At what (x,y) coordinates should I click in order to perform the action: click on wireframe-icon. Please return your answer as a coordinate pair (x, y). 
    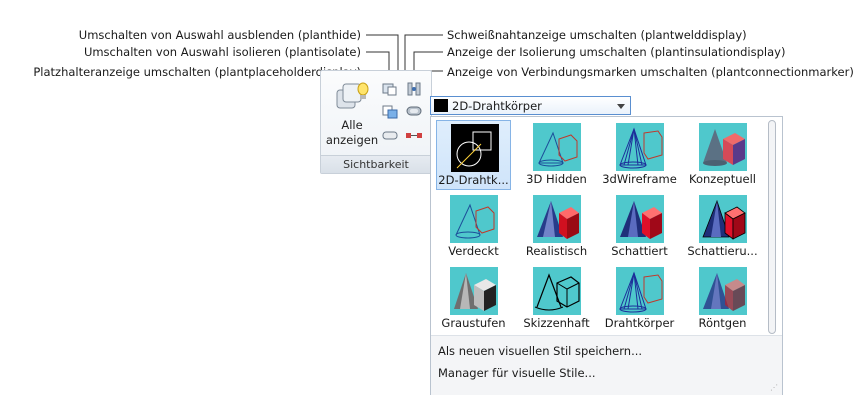
    Looking at the image, I should click on (640, 291).